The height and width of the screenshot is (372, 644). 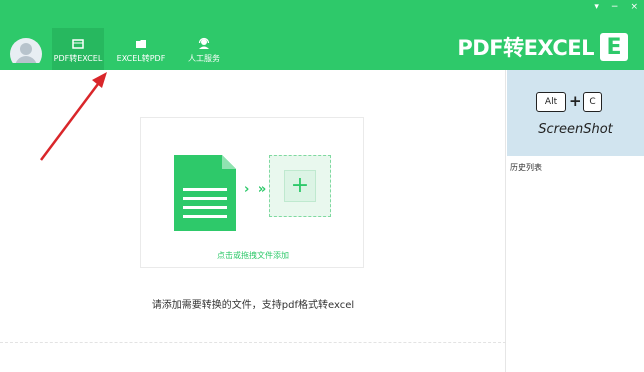 What do you see at coordinates (253, 255) in the screenshot?
I see `drop-zone-label: 点击或拖拽文件添加` at bounding box center [253, 255].